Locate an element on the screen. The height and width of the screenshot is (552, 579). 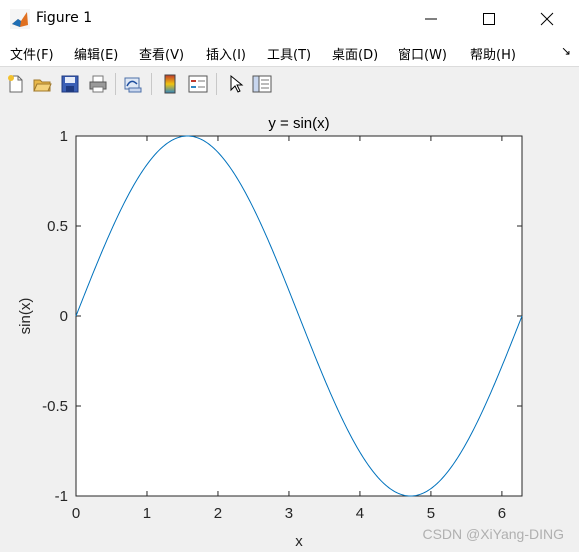
open-icon is located at coordinates (42, 84).